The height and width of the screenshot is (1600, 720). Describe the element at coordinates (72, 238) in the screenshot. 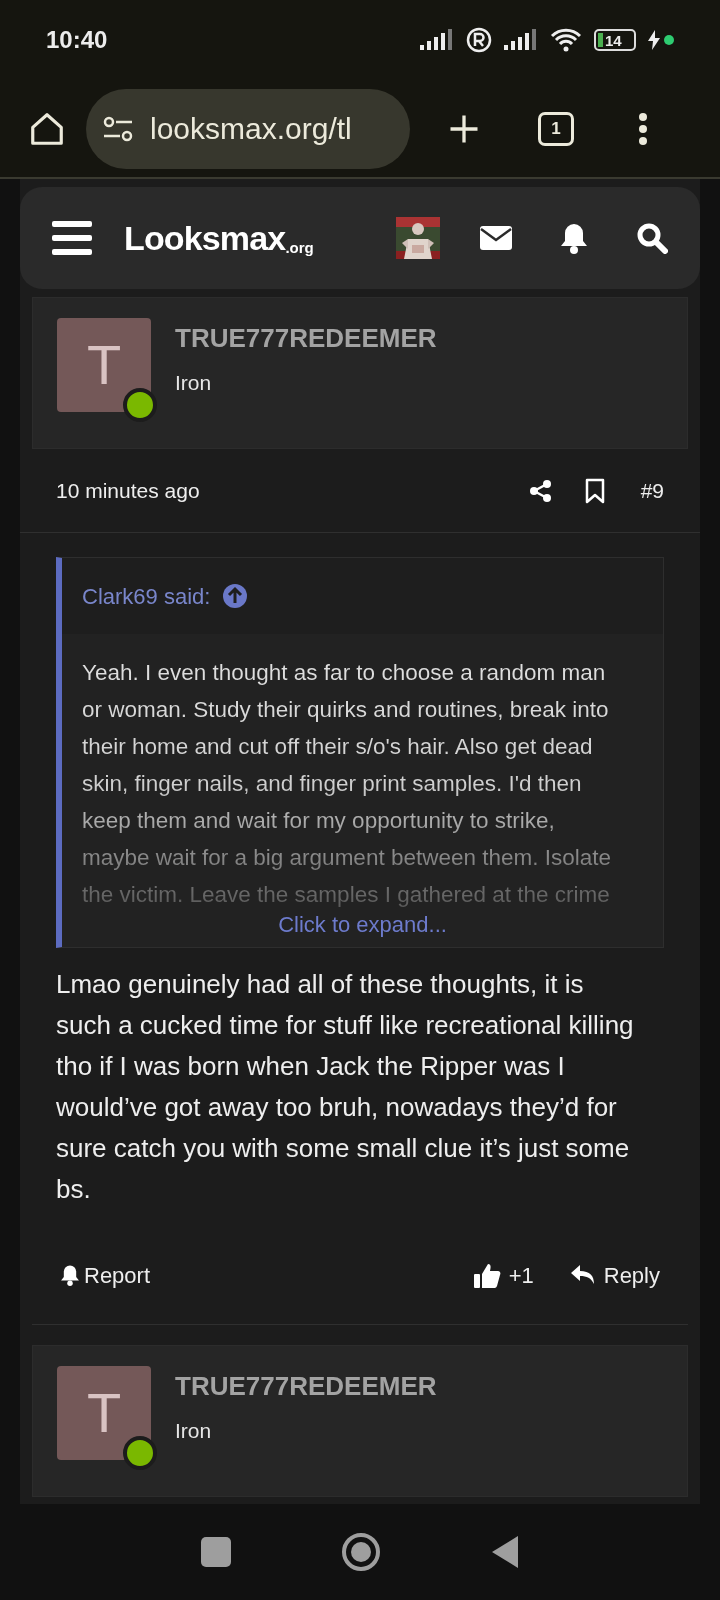

I see `menu-icon` at that location.